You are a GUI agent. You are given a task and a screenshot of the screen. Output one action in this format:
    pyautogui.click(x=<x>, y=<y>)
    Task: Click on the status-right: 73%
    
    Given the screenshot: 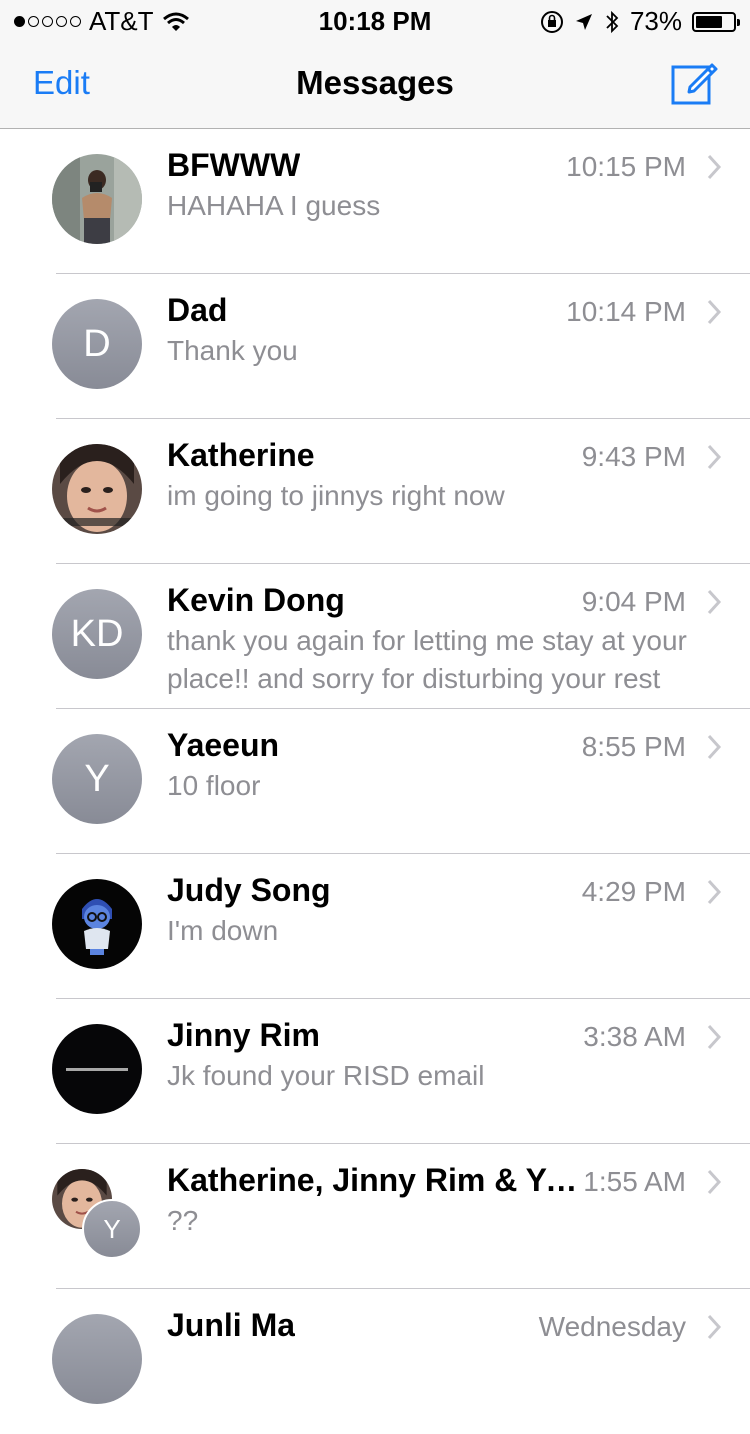 What is the action you would take?
    pyautogui.click(x=640, y=21)
    